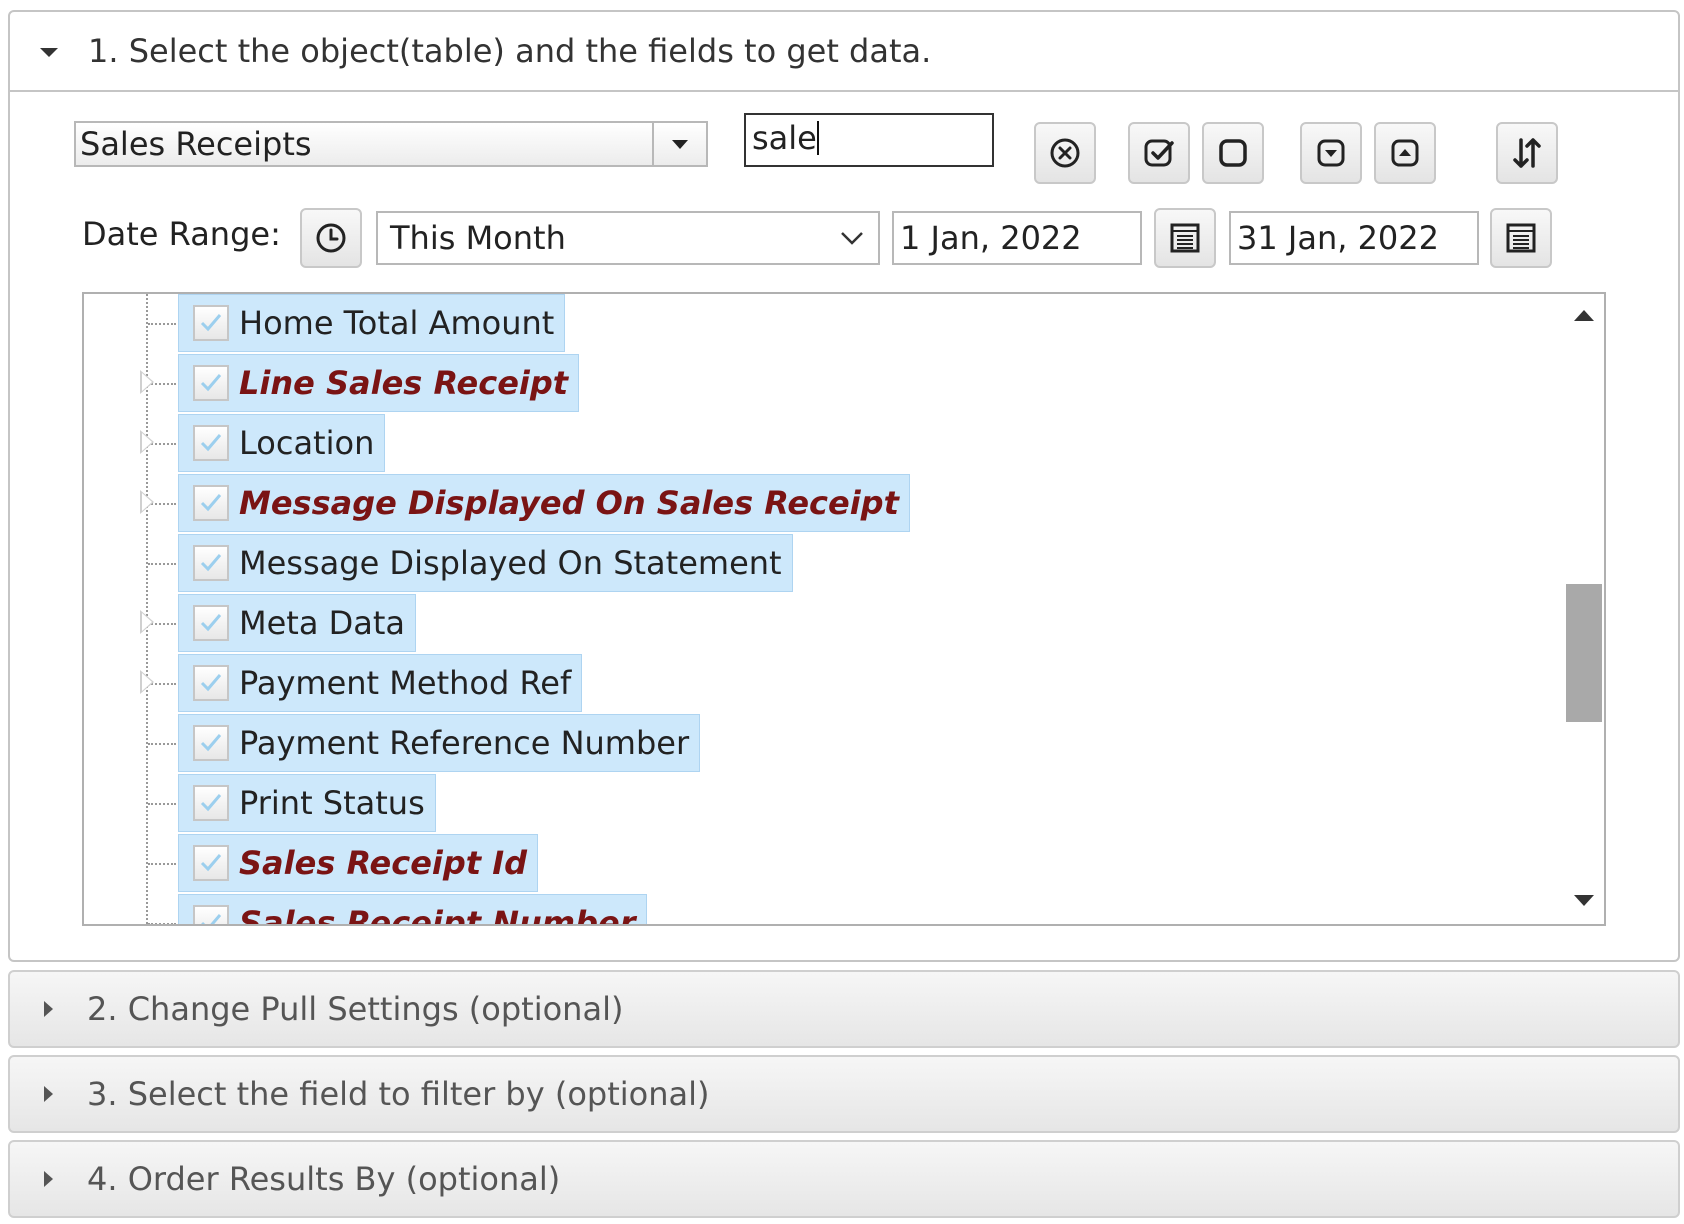 The image size is (1684, 1224). What do you see at coordinates (307, 443) in the screenshot?
I see `tree-node-label: Location` at bounding box center [307, 443].